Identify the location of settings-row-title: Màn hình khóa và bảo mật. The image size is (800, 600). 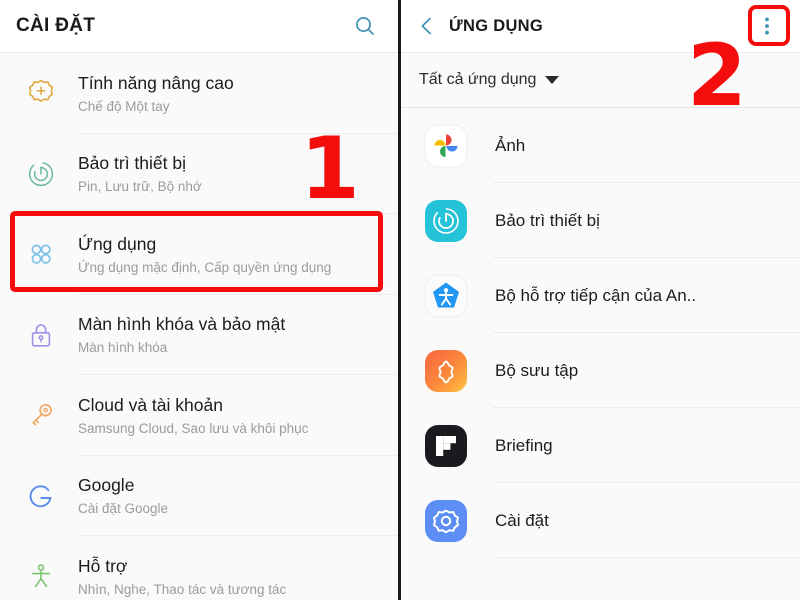
(182, 324).